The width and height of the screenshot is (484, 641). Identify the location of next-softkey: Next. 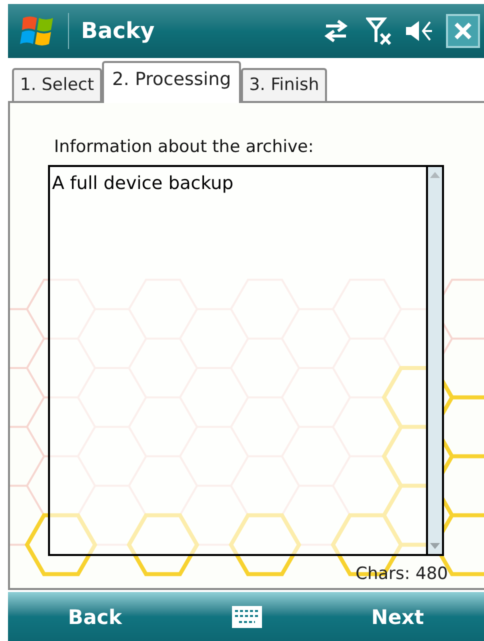
(397, 617).